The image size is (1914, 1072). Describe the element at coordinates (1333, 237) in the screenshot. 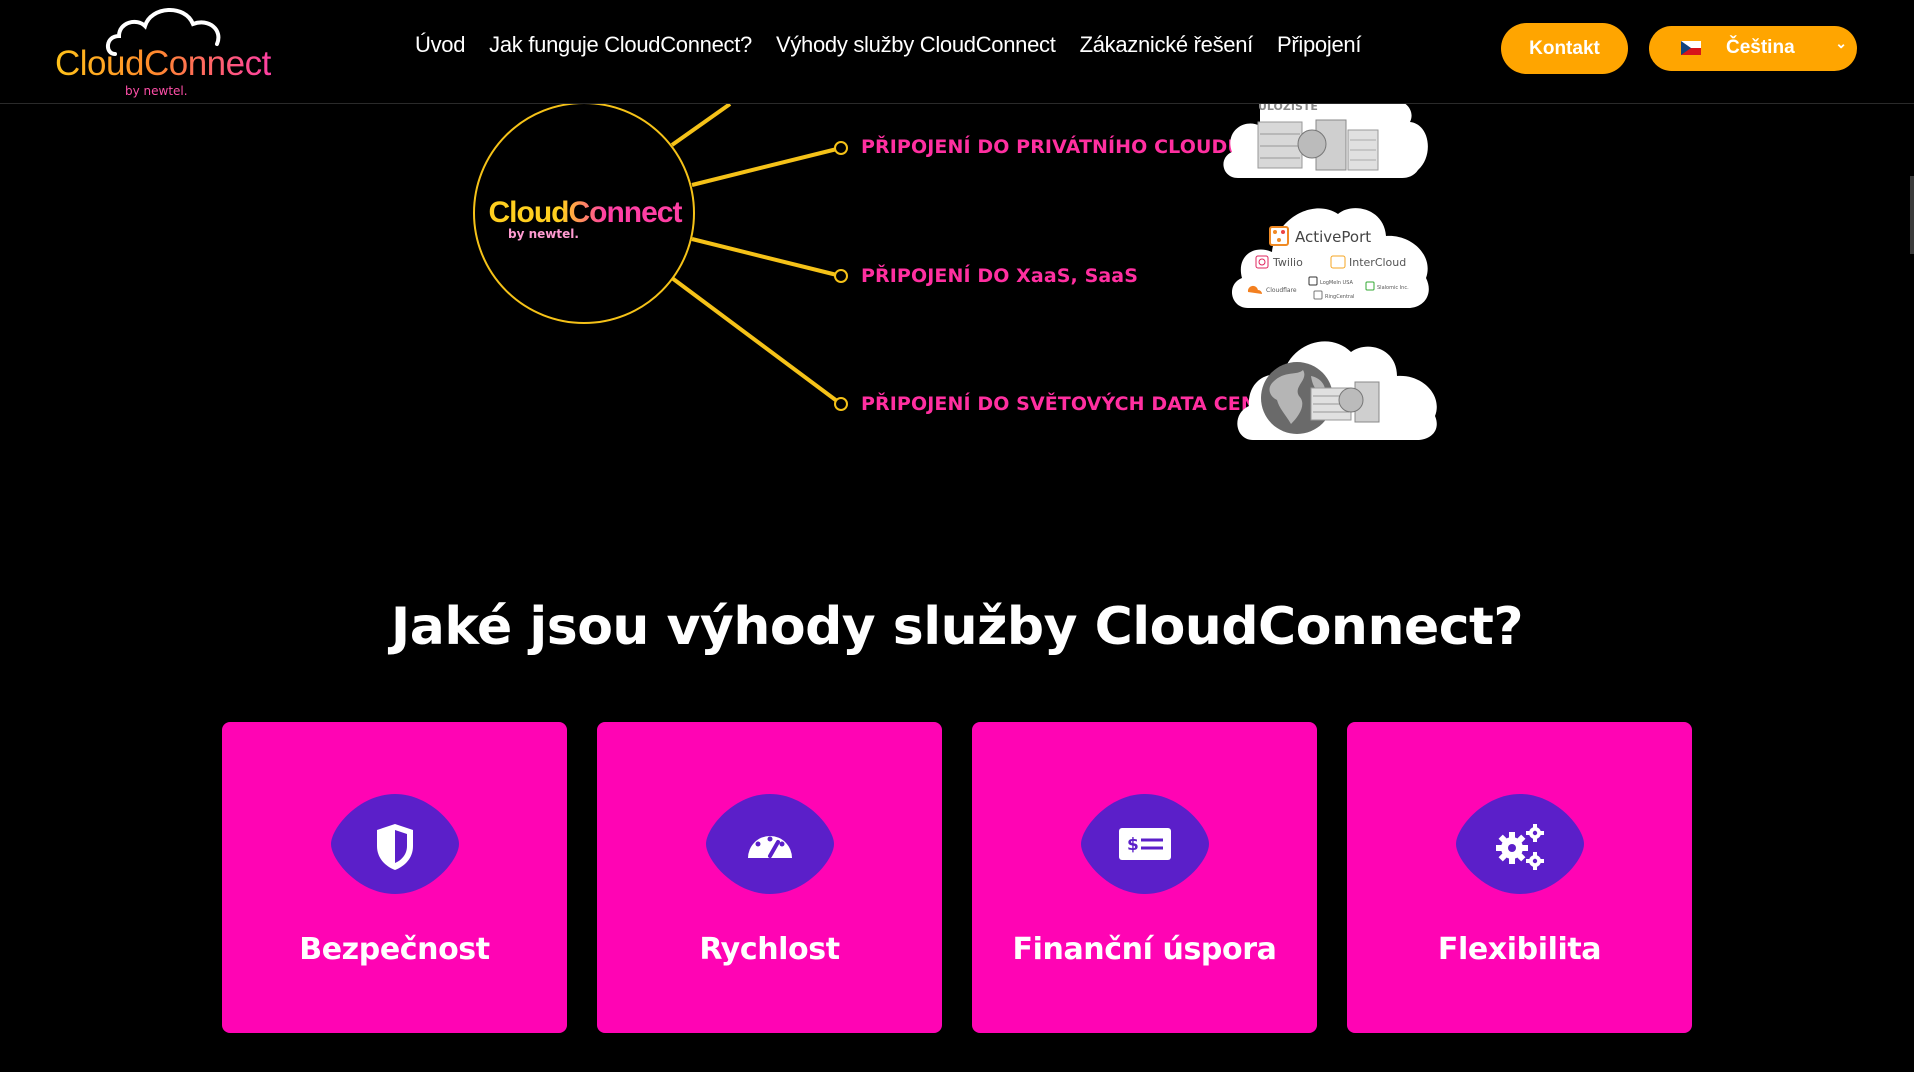

I see `partner-activeport: ActivePort` at that location.